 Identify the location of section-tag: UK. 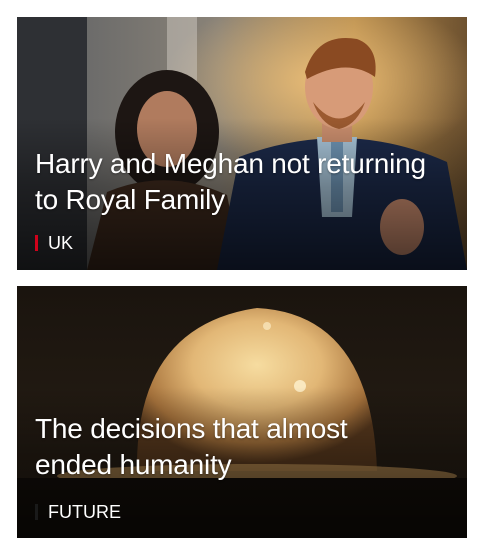
(54, 243).